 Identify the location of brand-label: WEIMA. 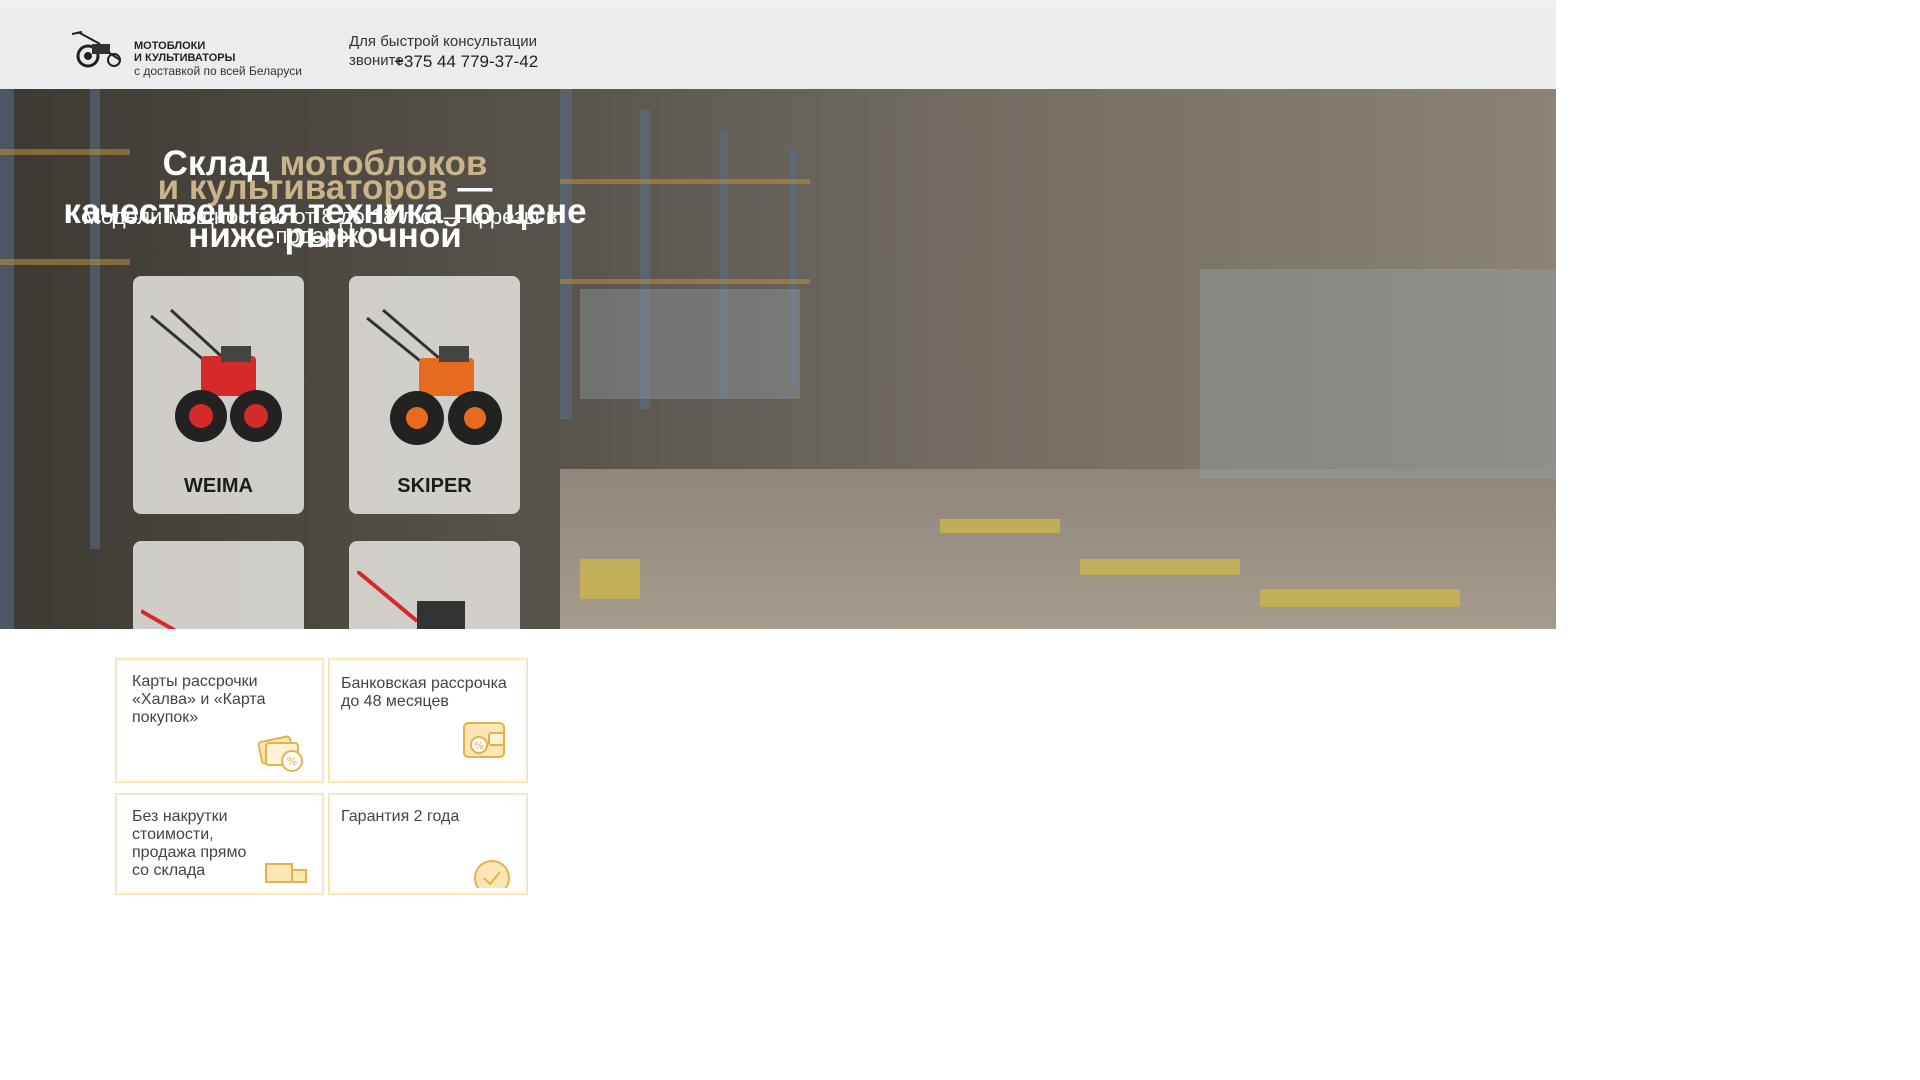
(218, 486).